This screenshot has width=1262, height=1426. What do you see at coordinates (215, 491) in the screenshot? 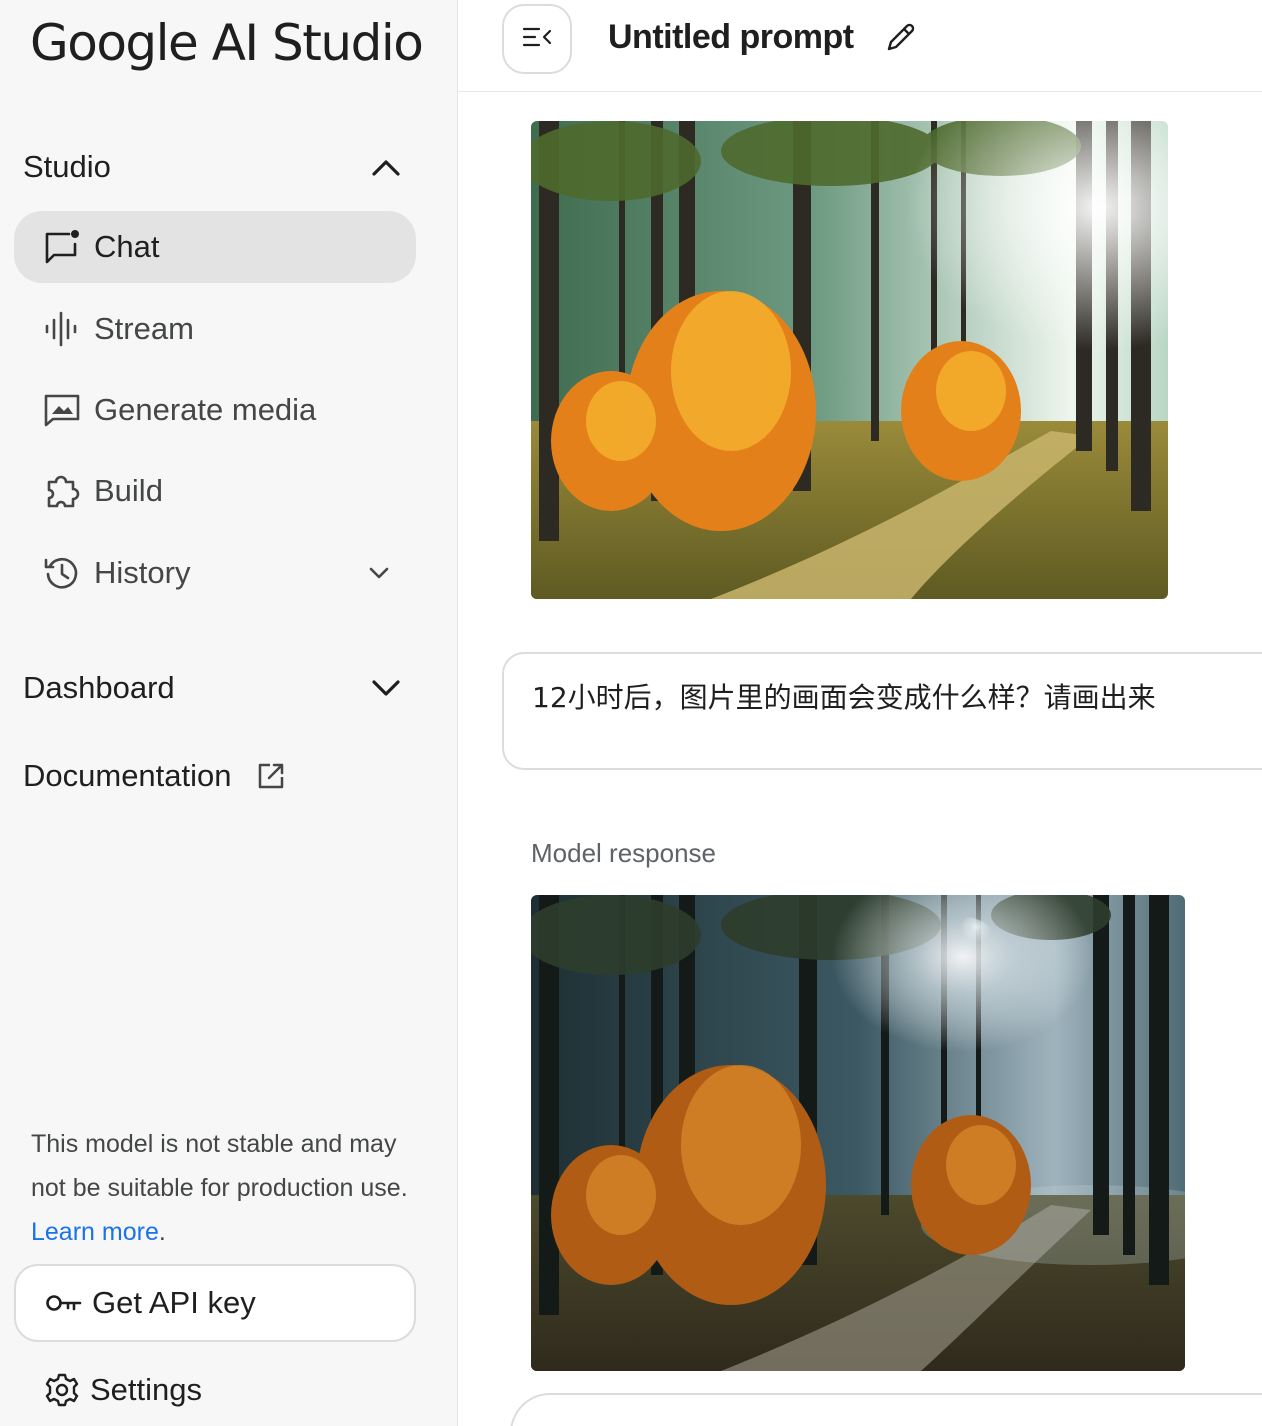
I see `sidebar-item-build: Build` at bounding box center [215, 491].